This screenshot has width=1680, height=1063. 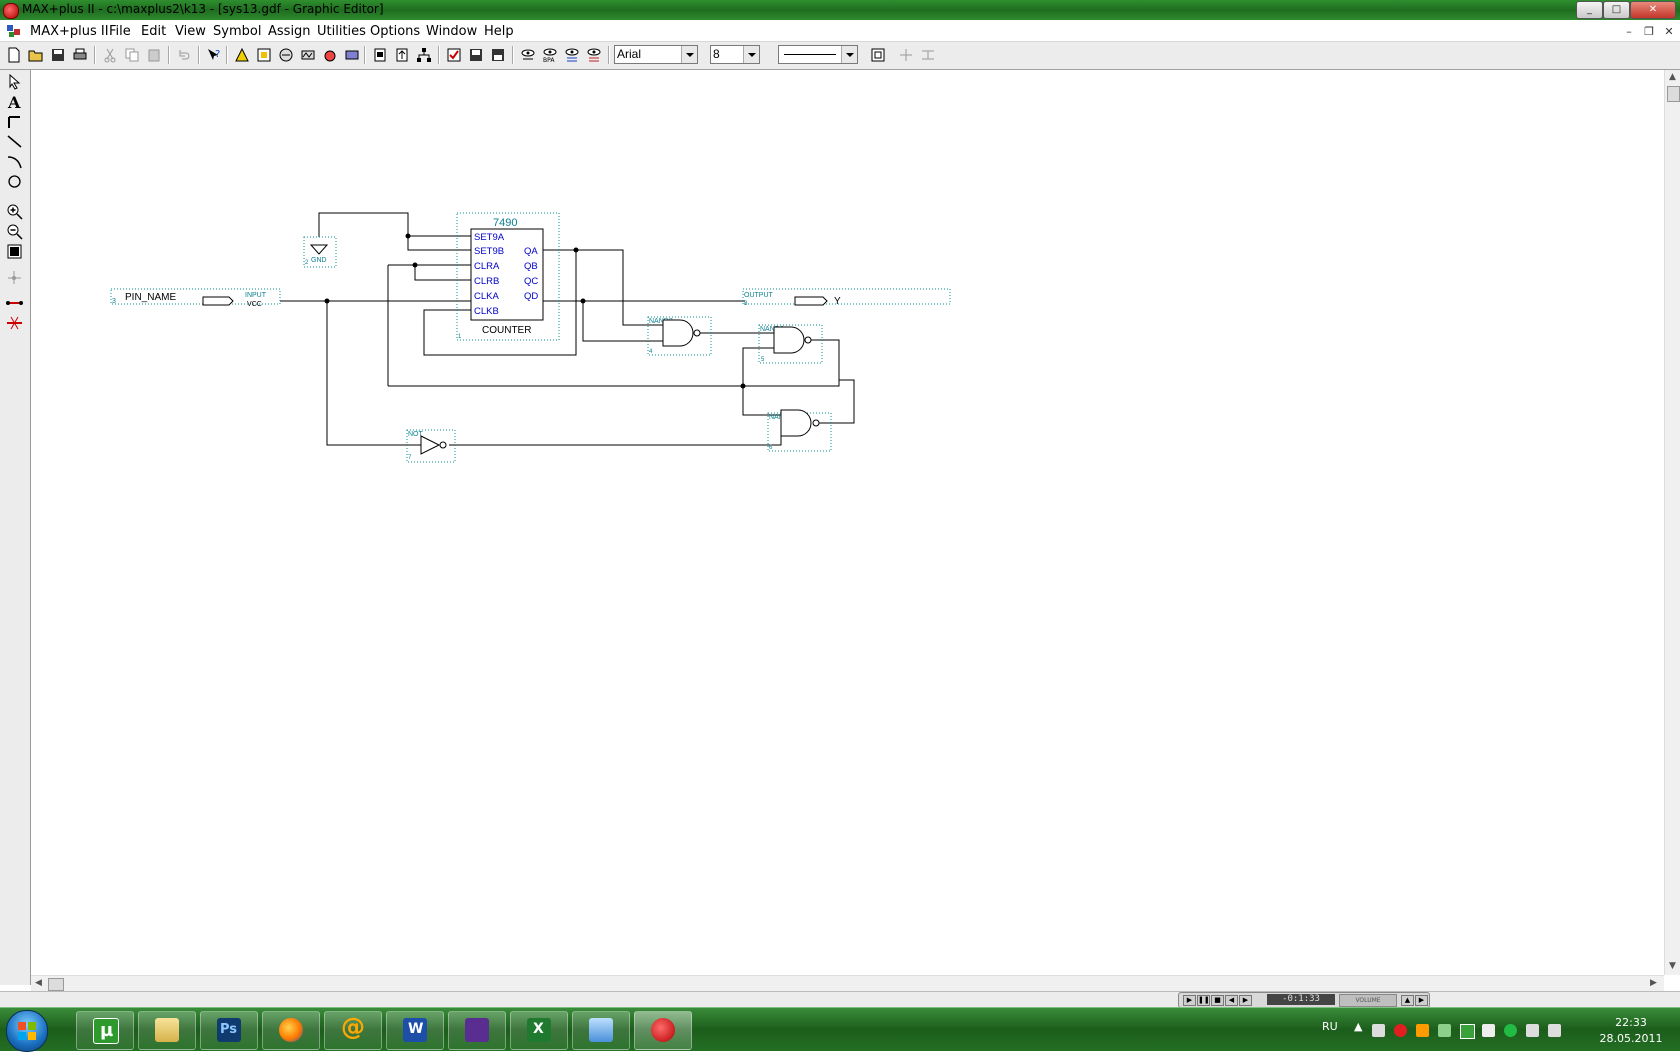 What do you see at coordinates (14, 277) in the screenshot?
I see `connection-dot-icon` at bounding box center [14, 277].